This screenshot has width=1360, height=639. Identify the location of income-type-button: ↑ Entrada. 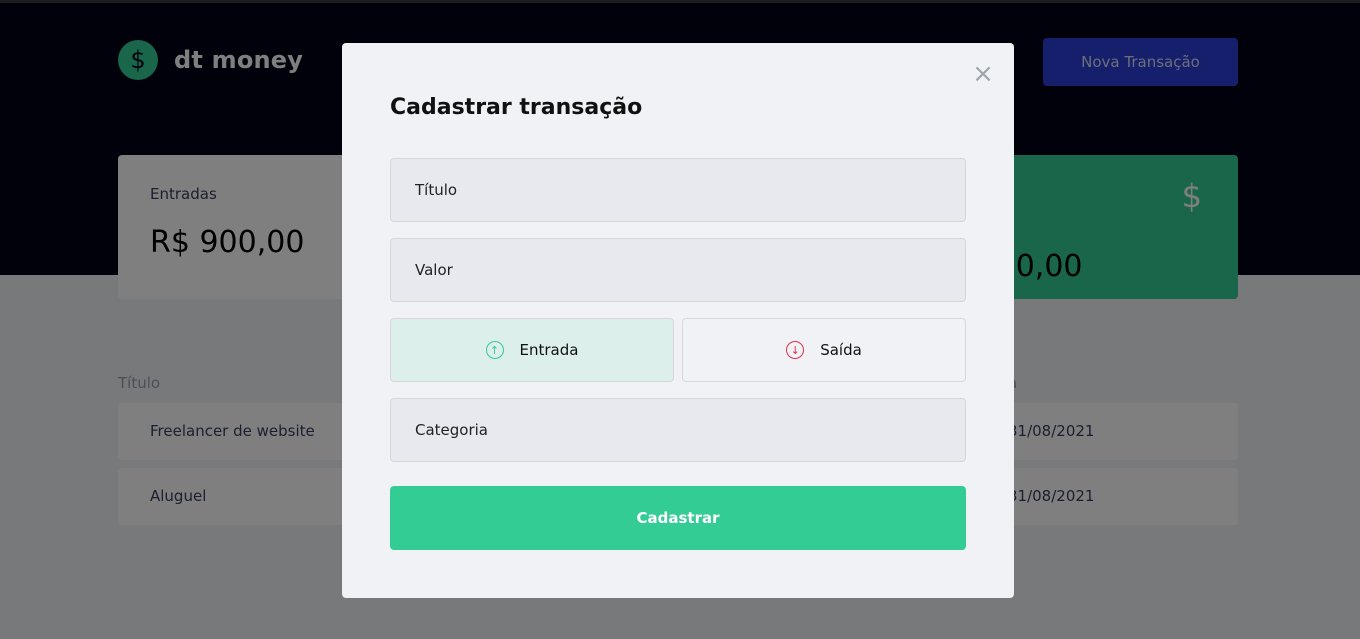
(532, 350).